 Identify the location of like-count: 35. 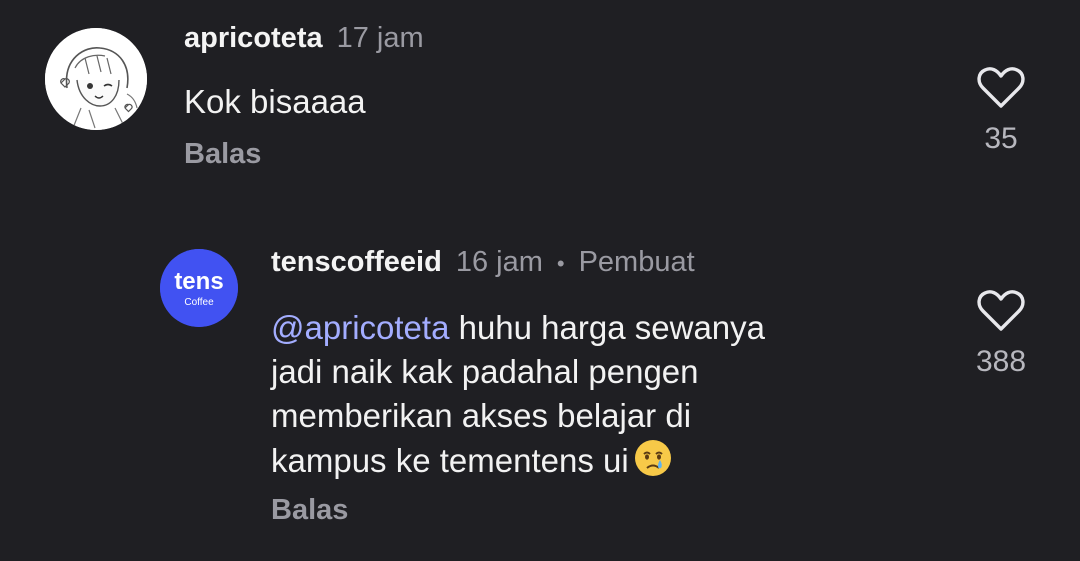
(1001, 138).